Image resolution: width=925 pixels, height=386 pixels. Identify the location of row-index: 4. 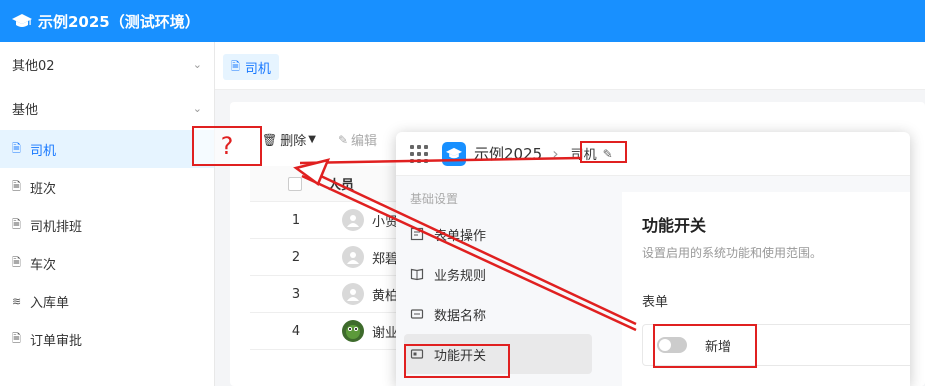
(296, 331).